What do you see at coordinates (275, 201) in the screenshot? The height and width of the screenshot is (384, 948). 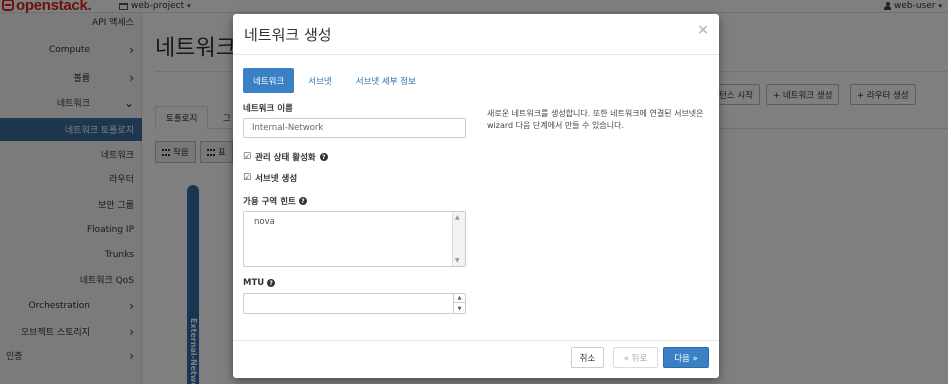 I see `az-hint-label: 가용 구역 힌트 ?` at bounding box center [275, 201].